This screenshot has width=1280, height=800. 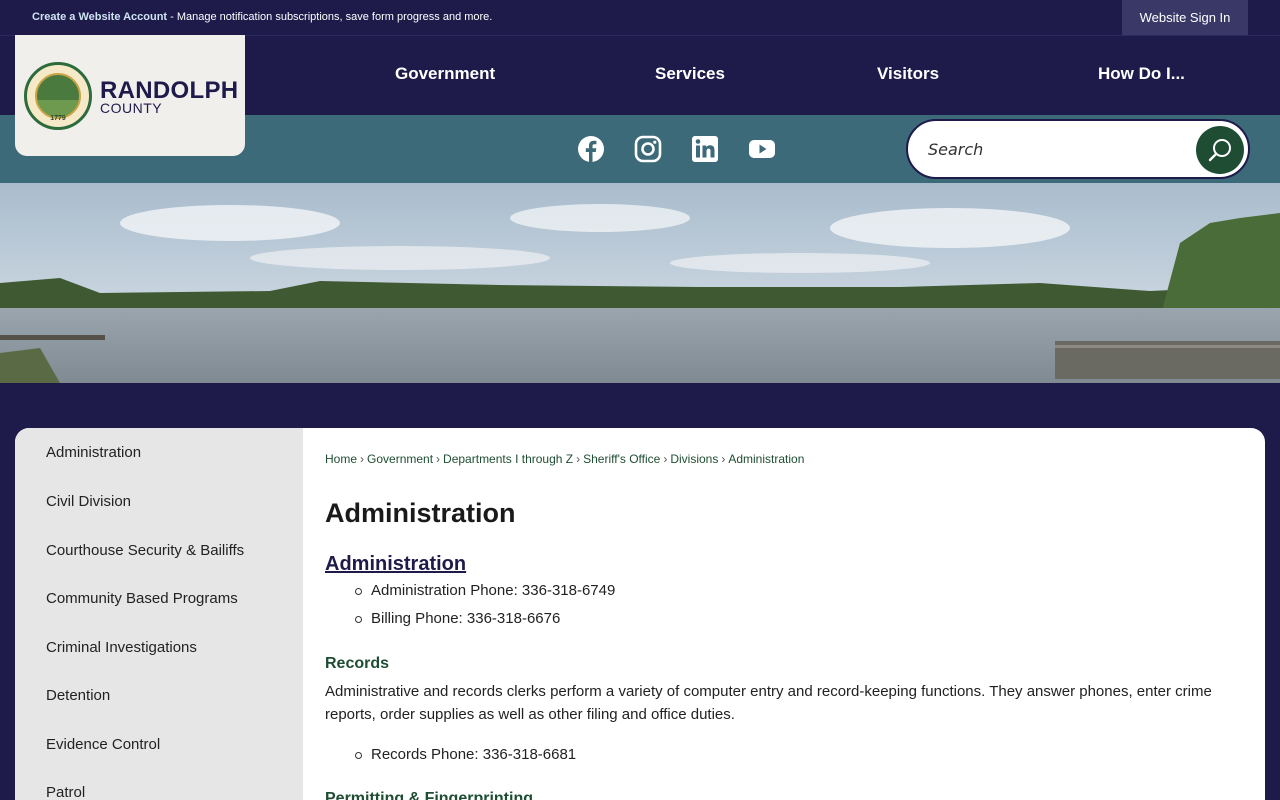 What do you see at coordinates (508, 459) in the screenshot?
I see `breadcrumb-departments: Departments I through Z` at bounding box center [508, 459].